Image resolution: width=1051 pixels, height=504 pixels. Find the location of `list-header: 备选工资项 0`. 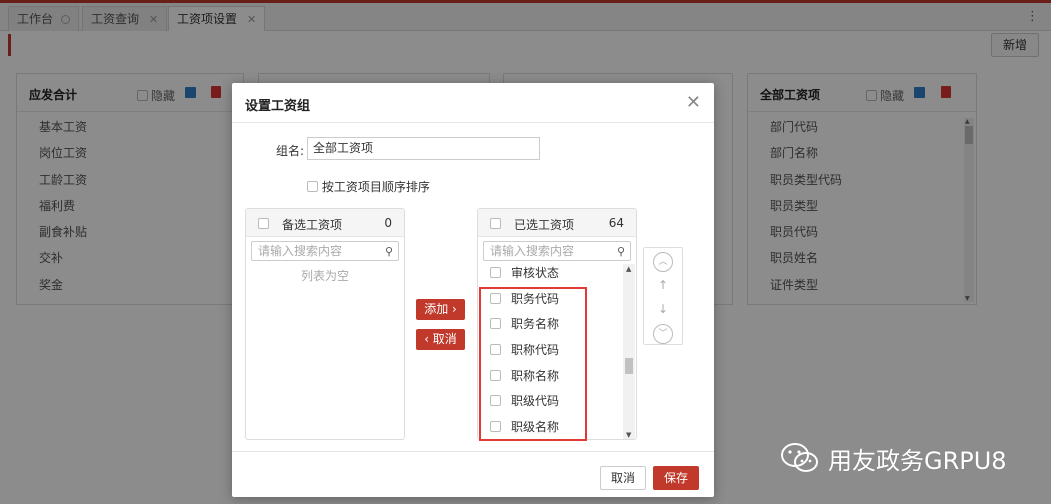

list-header: 备选工资项 0 is located at coordinates (325, 223).